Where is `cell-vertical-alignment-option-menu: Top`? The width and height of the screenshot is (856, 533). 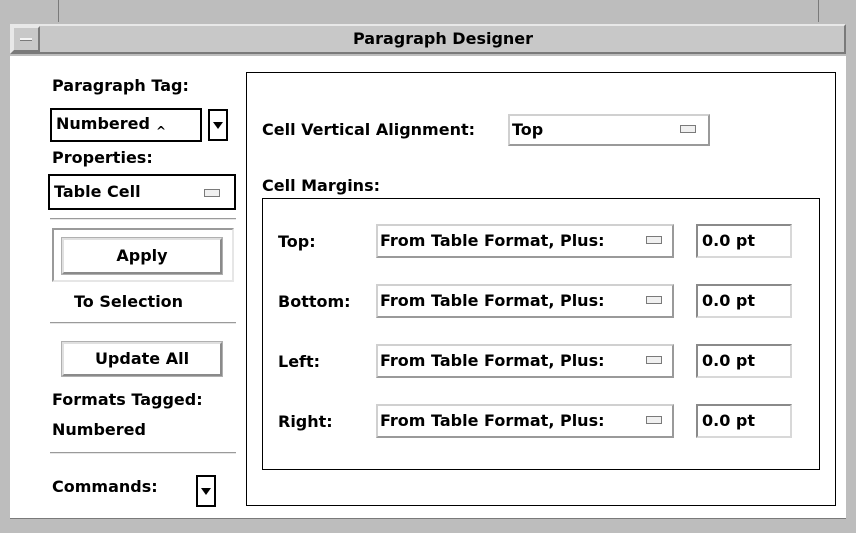 cell-vertical-alignment-option-menu: Top is located at coordinates (609, 130).